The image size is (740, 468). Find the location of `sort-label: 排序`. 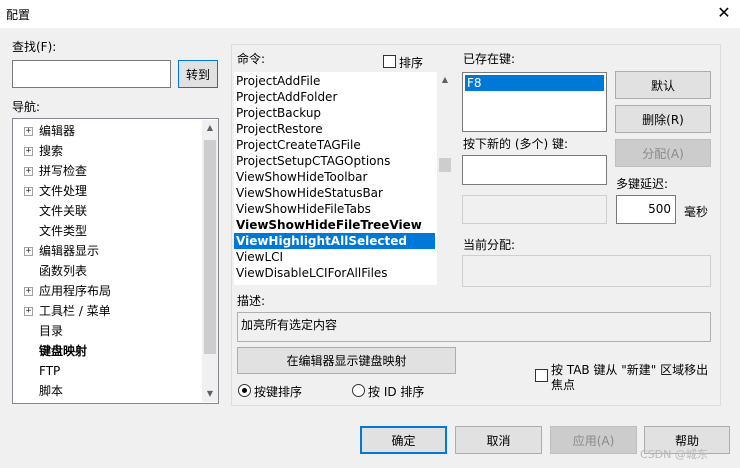

sort-label: 排序 is located at coordinates (411, 63).